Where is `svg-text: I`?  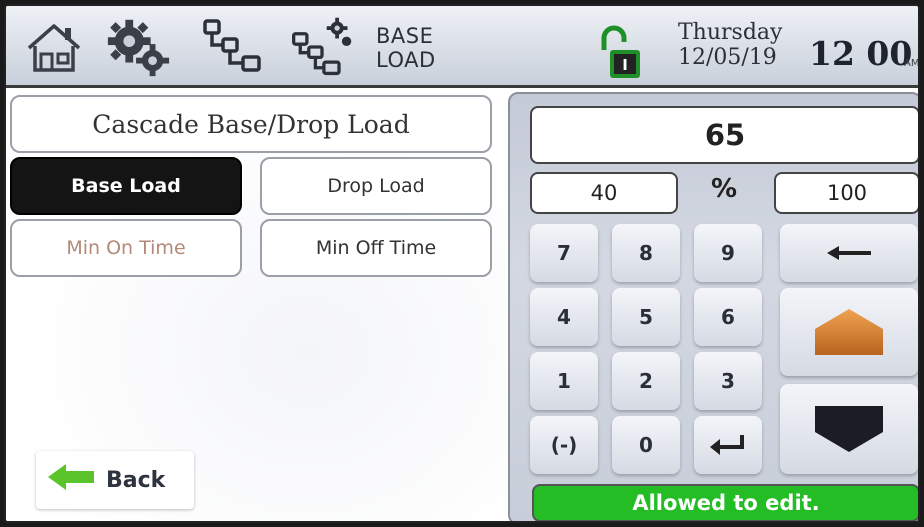 svg-text: I is located at coordinates (625, 65).